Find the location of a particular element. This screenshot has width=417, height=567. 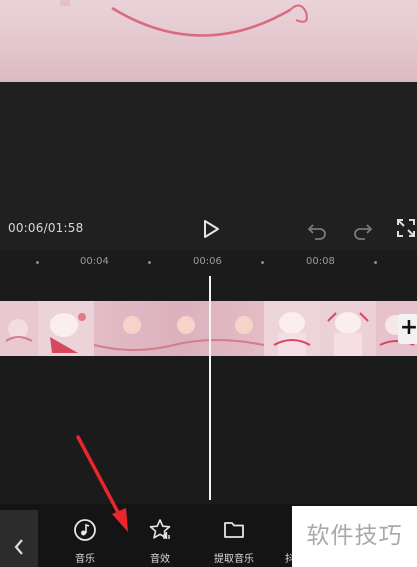

fullscreen-icon is located at coordinates (406, 229).